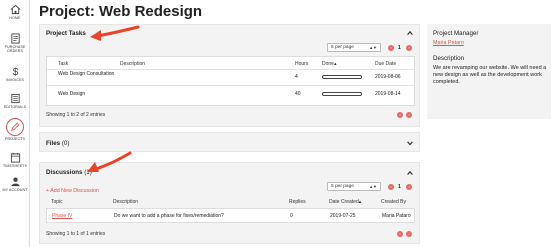  What do you see at coordinates (301, 64) in the screenshot?
I see `column-header: Hours` at bounding box center [301, 64].